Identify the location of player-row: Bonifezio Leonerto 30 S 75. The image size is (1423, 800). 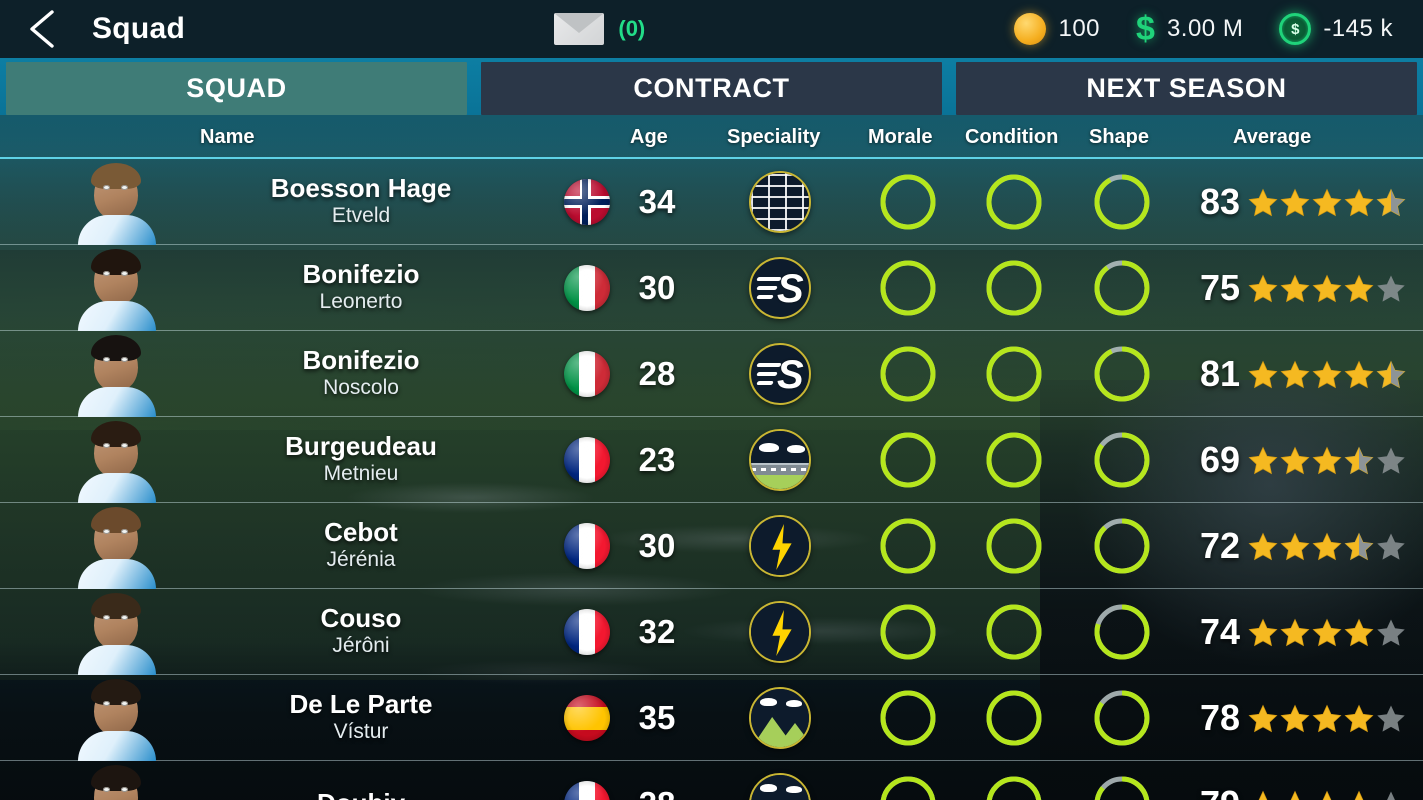
(711, 288).